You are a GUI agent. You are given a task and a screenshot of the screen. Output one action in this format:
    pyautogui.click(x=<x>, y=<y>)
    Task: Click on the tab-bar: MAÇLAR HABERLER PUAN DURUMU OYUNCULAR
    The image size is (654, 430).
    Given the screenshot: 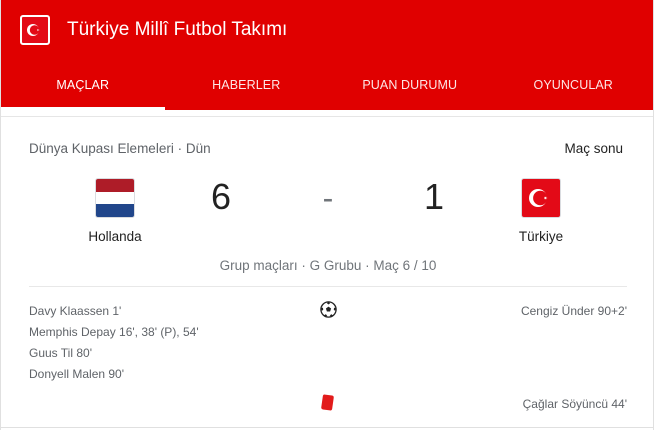 What is the action you would take?
    pyautogui.click(x=327, y=86)
    